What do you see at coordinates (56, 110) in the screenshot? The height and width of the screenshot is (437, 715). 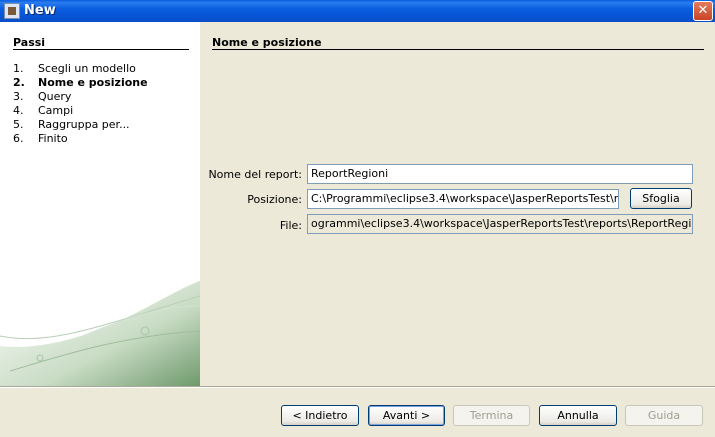 I see `step-label: Campi` at bounding box center [56, 110].